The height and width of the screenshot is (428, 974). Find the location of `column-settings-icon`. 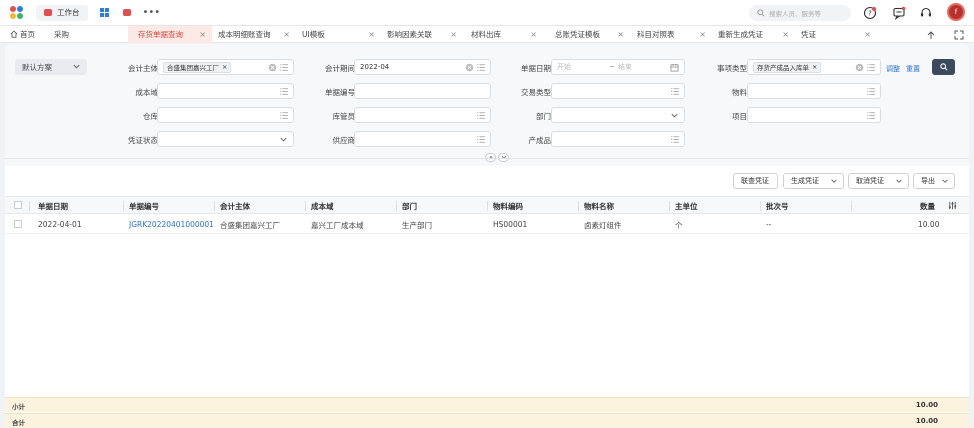

column-settings-icon is located at coordinates (952, 205).